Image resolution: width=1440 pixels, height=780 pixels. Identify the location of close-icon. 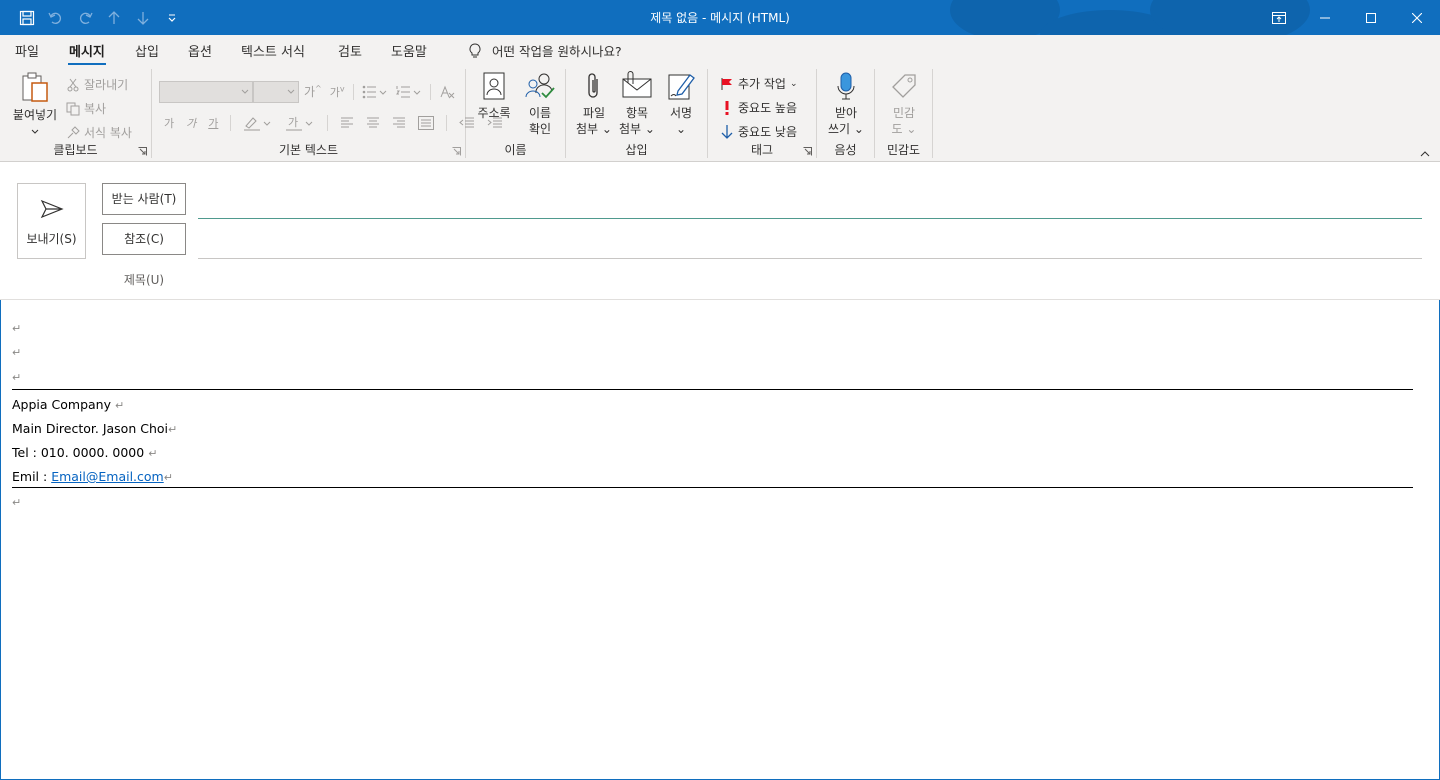
(1417, 17).